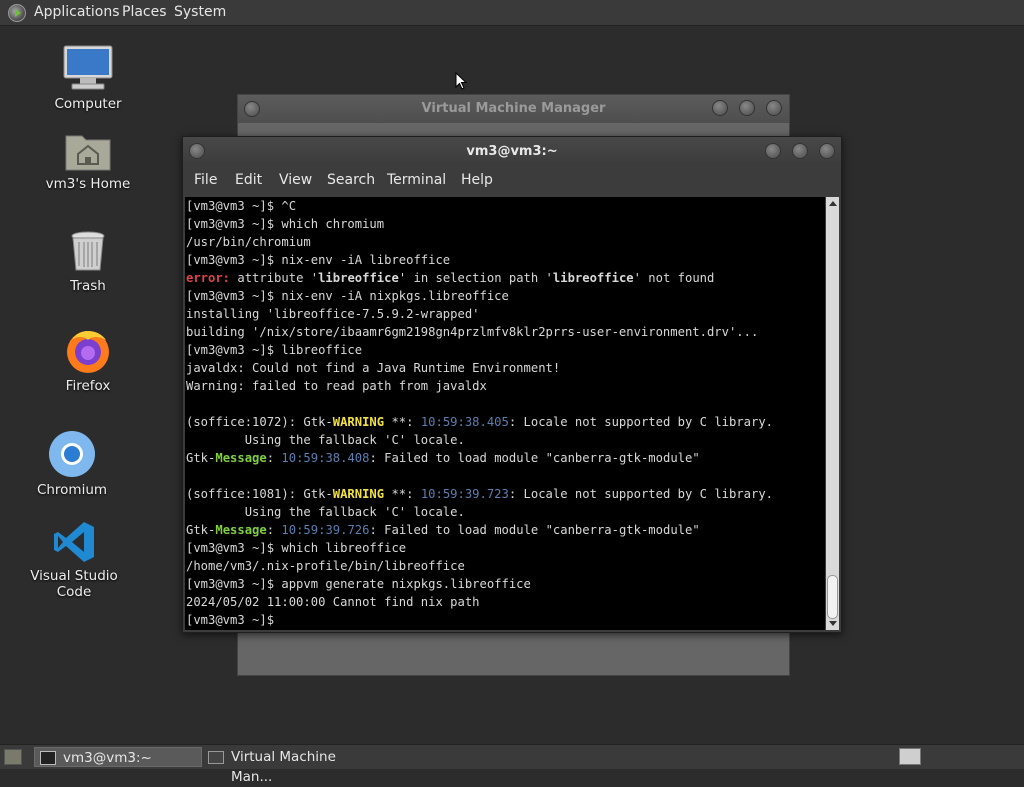  I want to click on desktop-icon-label: Visual Studio Code, so click(74, 584).